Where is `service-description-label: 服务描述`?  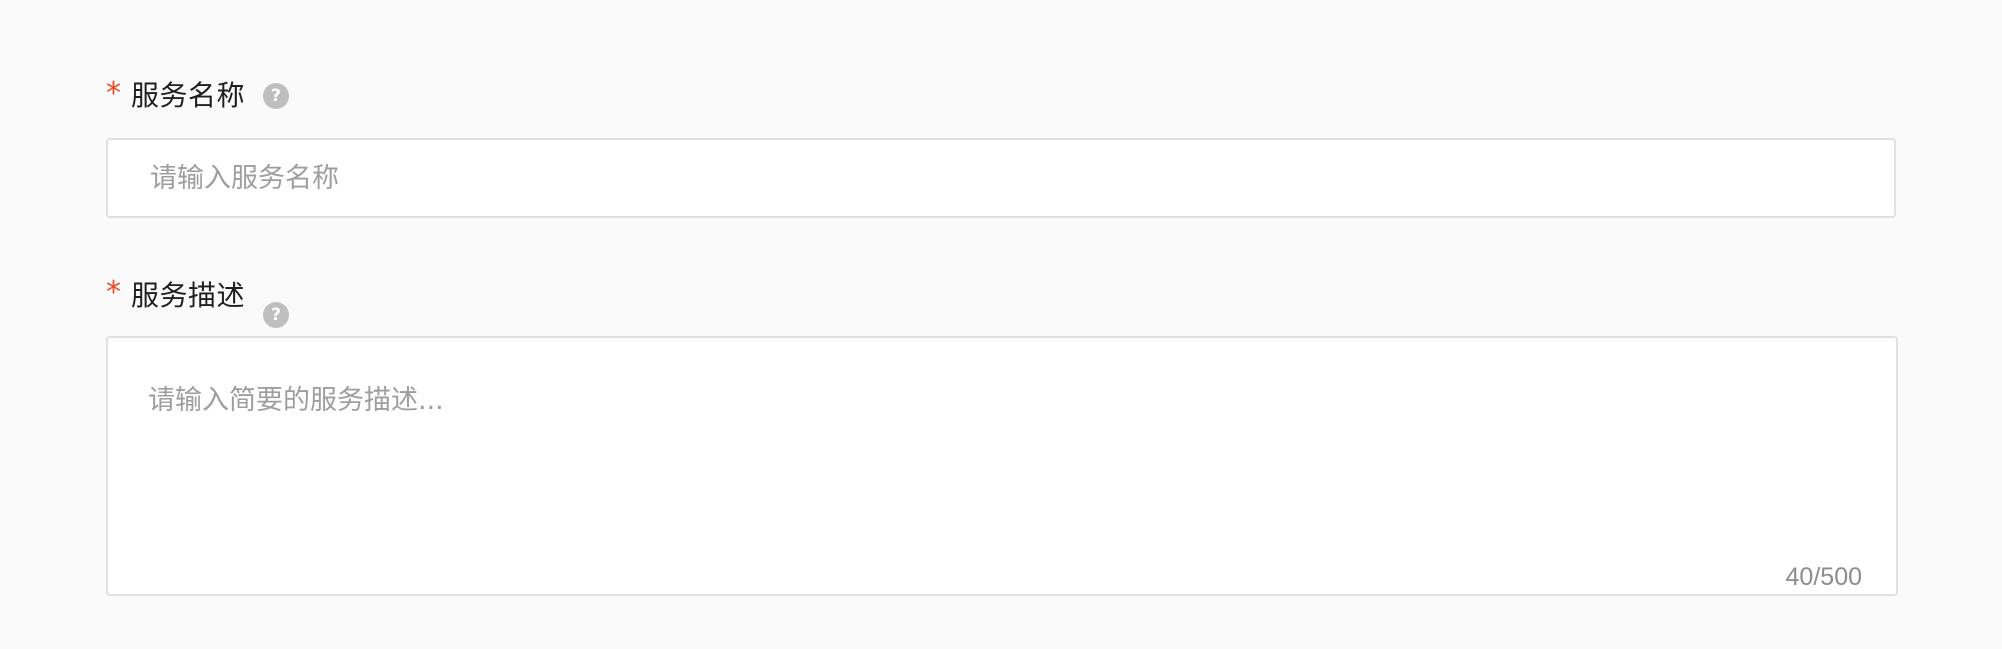 service-description-label: 服务描述 is located at coordinates (188, 295).